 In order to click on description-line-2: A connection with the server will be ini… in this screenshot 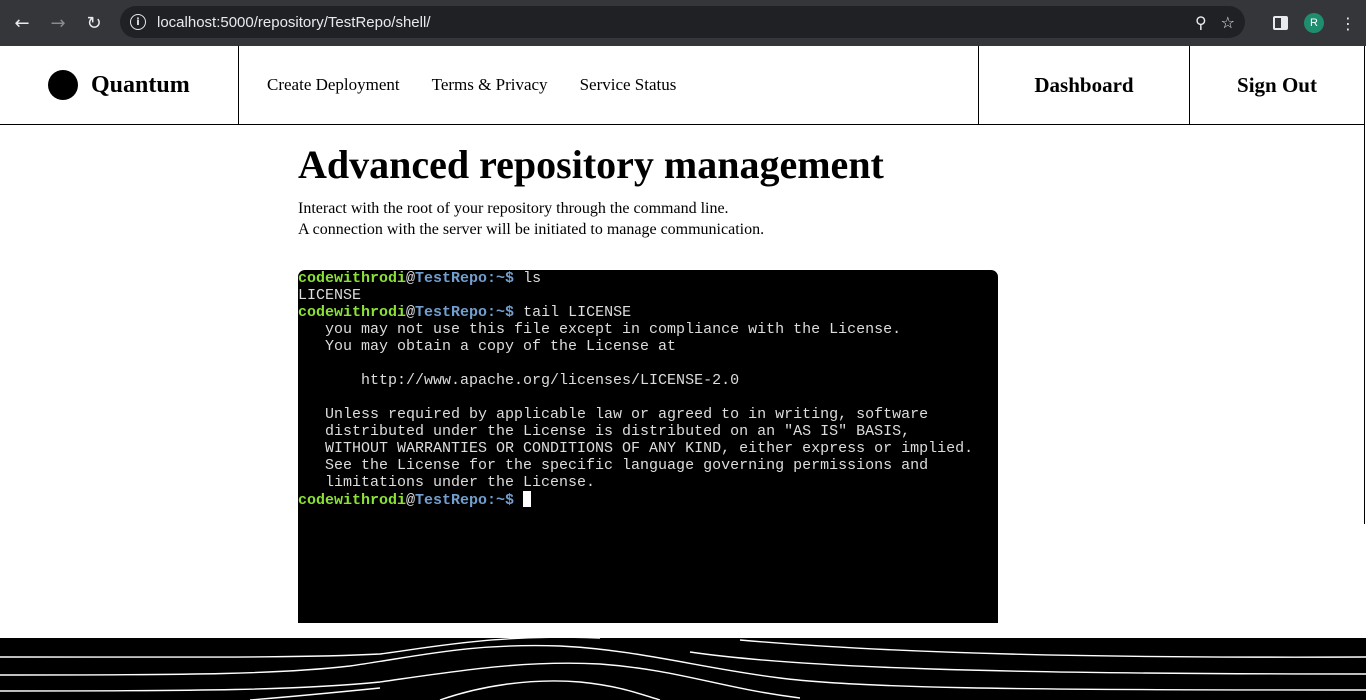, I will do `click(531, 229)`.